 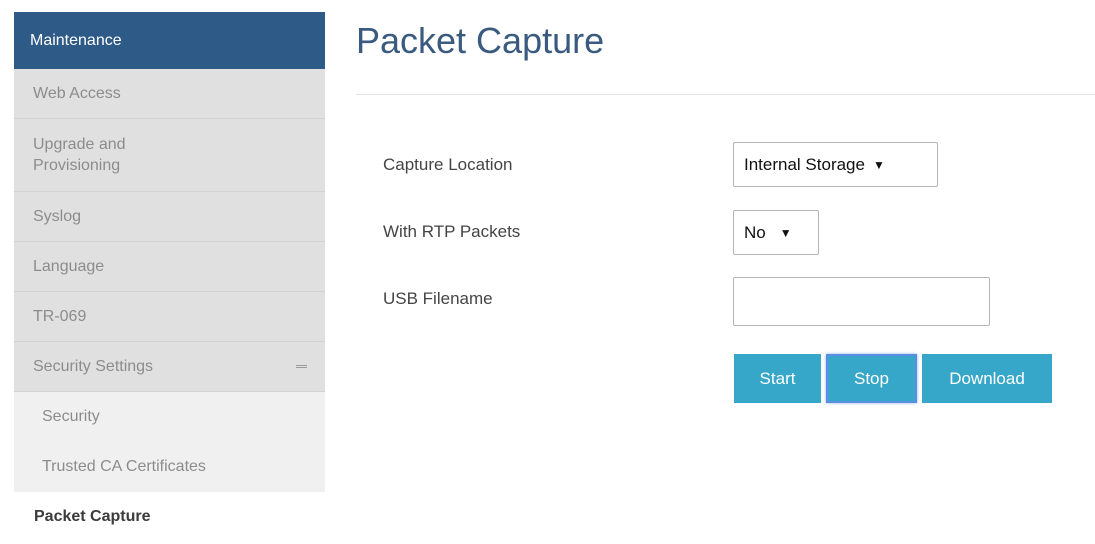 What do you see at coordinates (987, 378) in the screenshot?
I see `download-button: Download` at bounding box center [987, 378].